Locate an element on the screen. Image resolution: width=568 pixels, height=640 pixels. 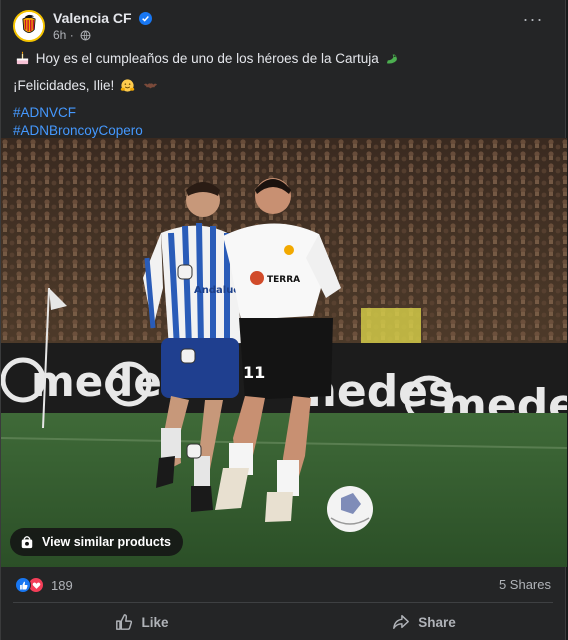
thumbs-up-icon is located at coordinates (124, 622).